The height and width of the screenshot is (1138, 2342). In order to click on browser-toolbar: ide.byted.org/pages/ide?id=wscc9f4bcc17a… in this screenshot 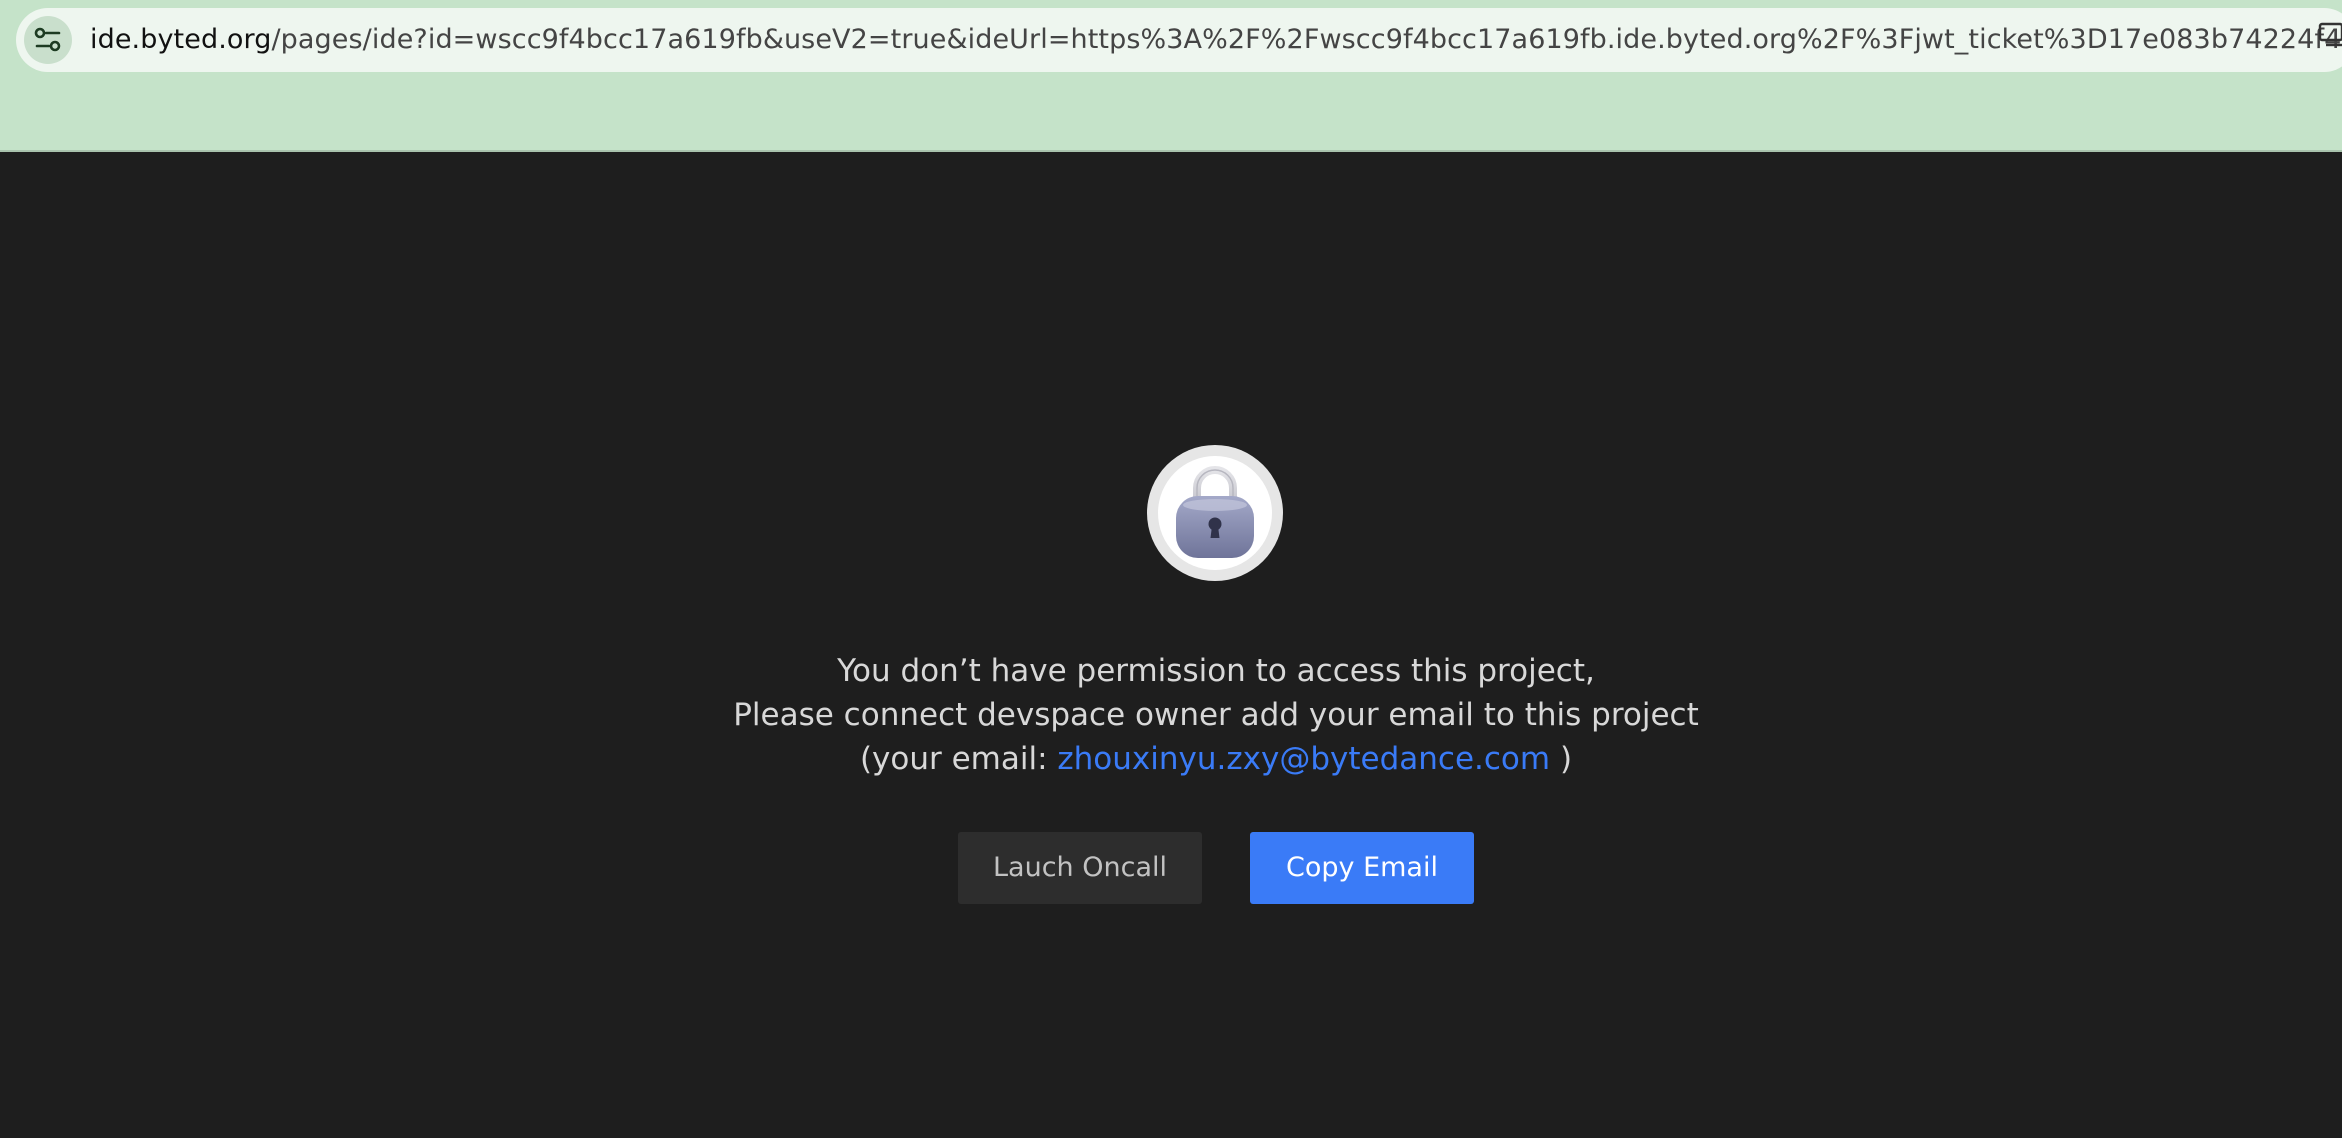, I will do `click(1171, 76)`.